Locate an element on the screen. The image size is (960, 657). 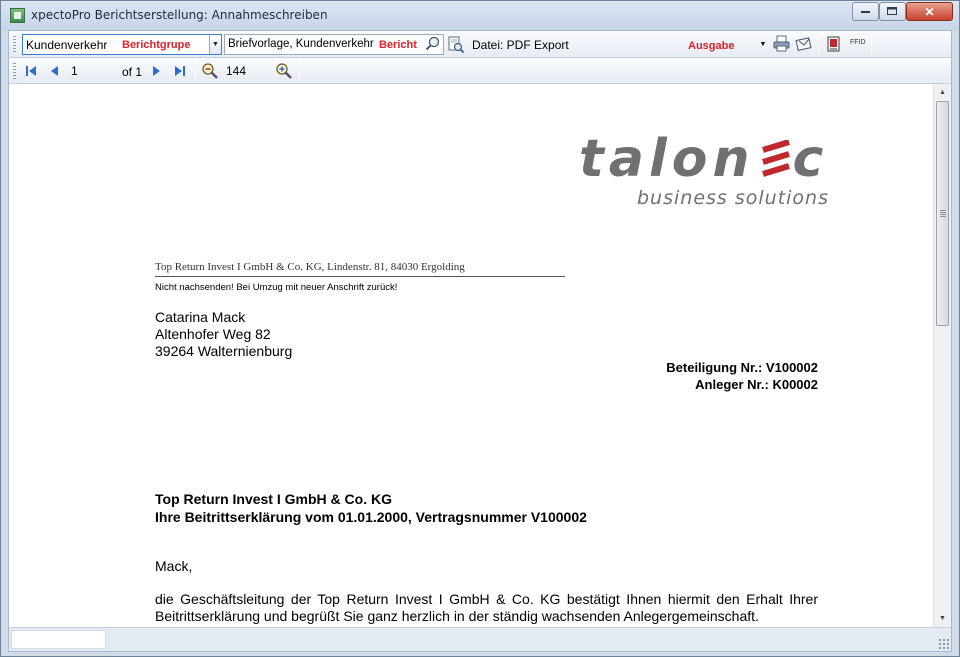
recipient-street: Altenhofer Weg 82 is located at coordinates (213, 334).